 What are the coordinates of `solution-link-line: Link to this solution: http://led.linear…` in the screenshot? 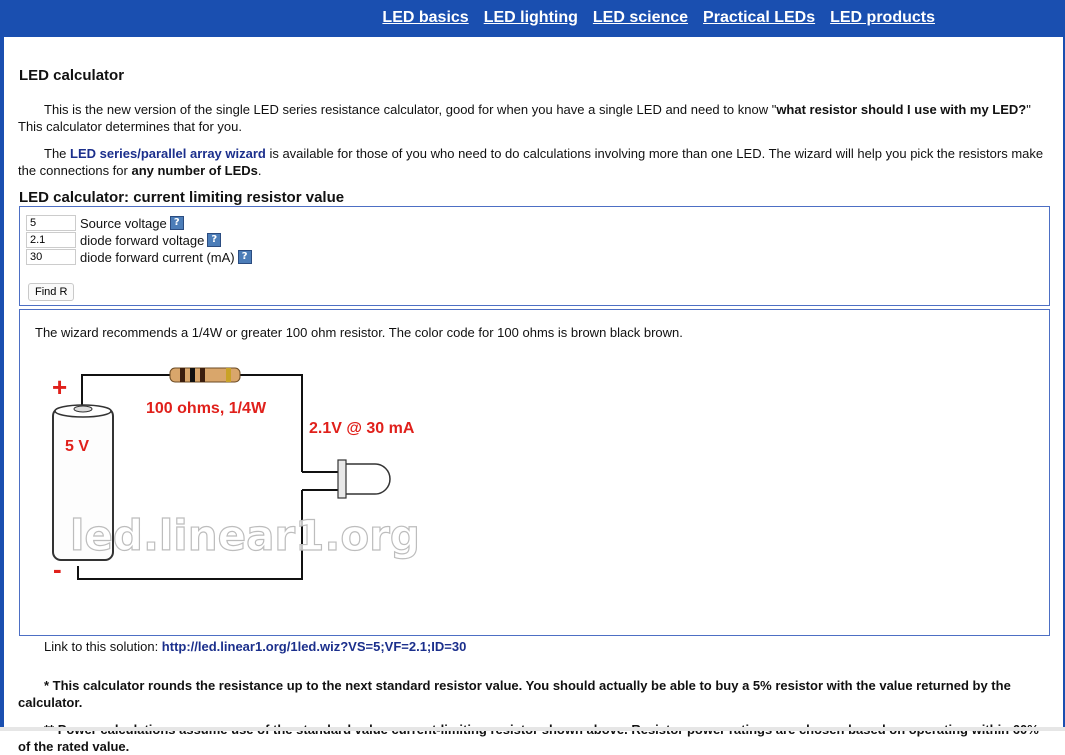 It's located at (255, 646).